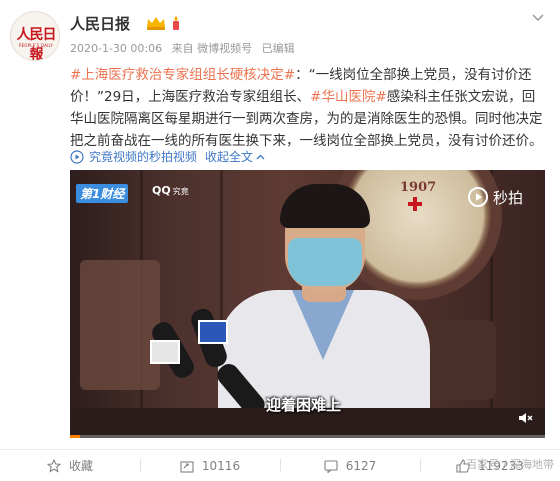 The height and width of the screenshot is (481, 560). Describe the element at coordinates (221, 465) in the screenshot. I see `repost-count: 10116` at that location.